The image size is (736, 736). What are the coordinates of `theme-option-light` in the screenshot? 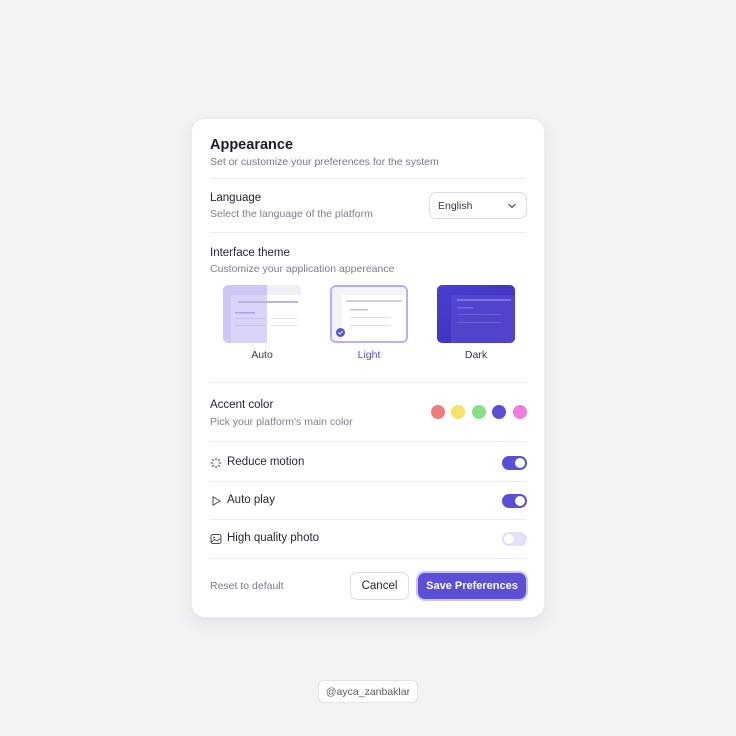 It's located at (369, 314).